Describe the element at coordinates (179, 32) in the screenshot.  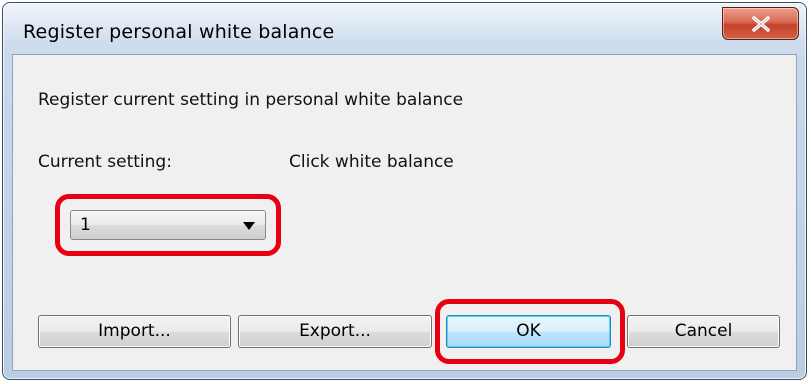
I see `window-title: Register personal white balance` at that location.